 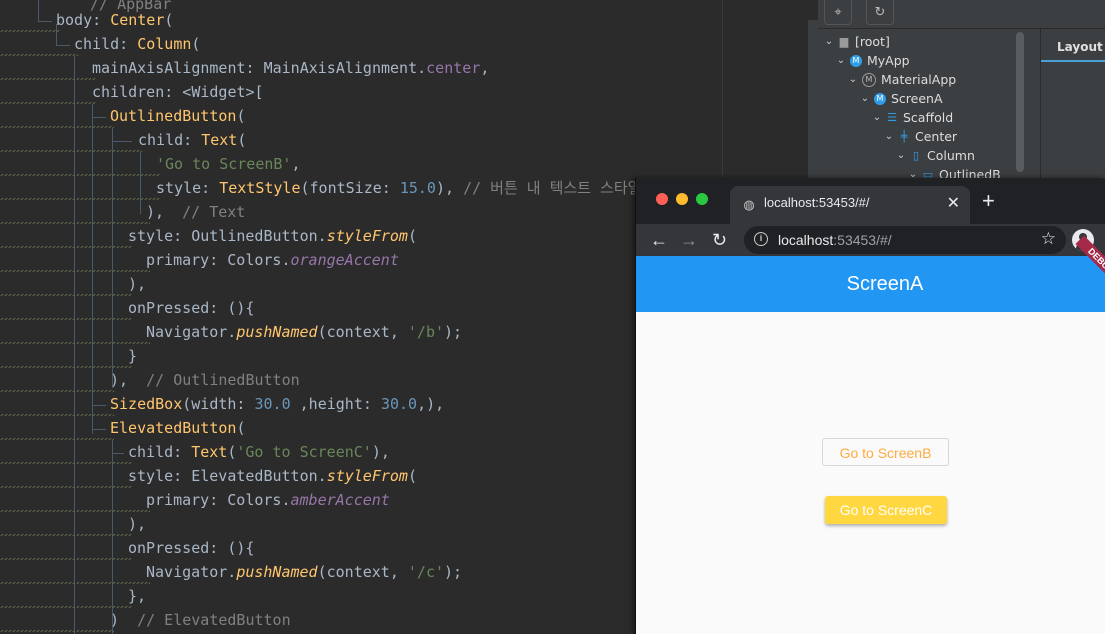 What do you see at coordinates (885, 452) in the screenshot?
I see `go-to-screen-b-button: Go to ScreenB` at bounding box center [885, 452].